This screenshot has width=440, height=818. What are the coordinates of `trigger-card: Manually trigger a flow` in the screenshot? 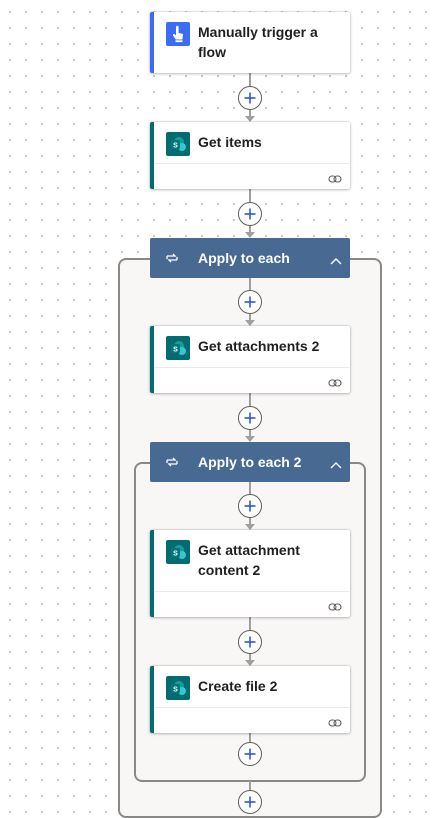 It's located at (250, 42).